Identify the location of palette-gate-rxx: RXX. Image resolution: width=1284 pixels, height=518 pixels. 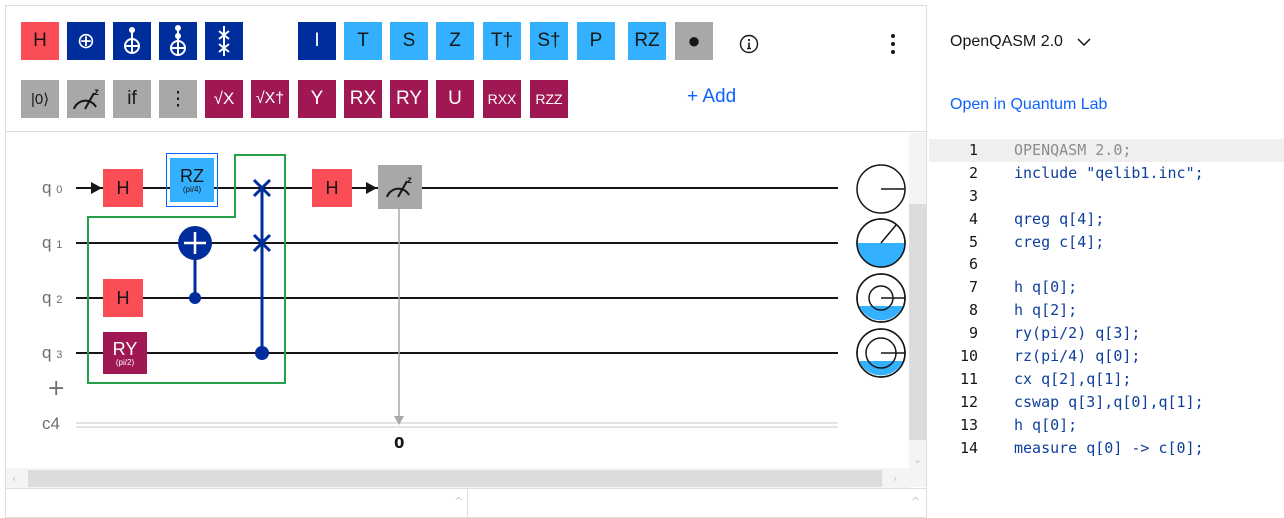
(502, 99).